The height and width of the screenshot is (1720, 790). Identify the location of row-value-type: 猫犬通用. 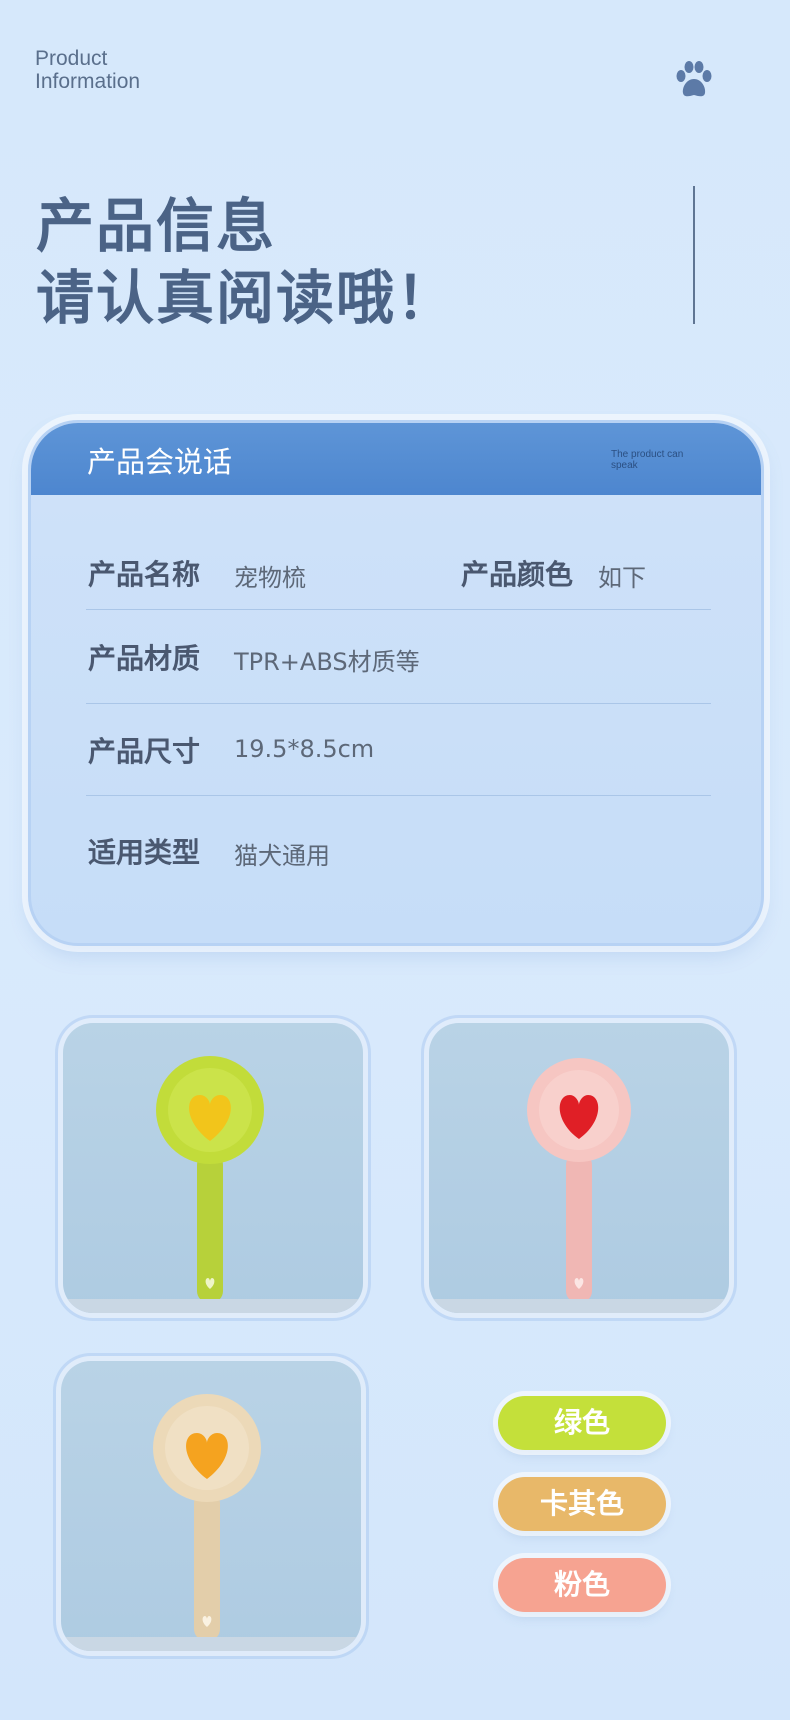
(282, 856).